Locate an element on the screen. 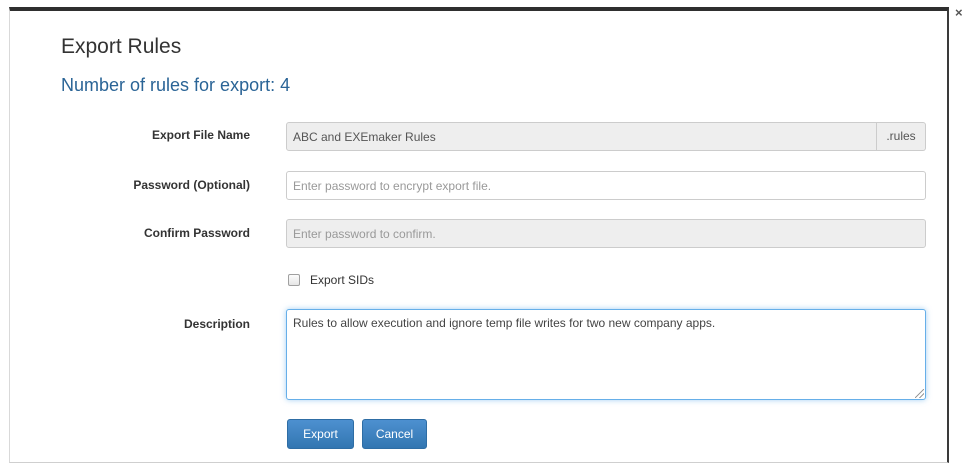 The image size is (966, 466). export-button: Export is located at coordinates (320, 434).